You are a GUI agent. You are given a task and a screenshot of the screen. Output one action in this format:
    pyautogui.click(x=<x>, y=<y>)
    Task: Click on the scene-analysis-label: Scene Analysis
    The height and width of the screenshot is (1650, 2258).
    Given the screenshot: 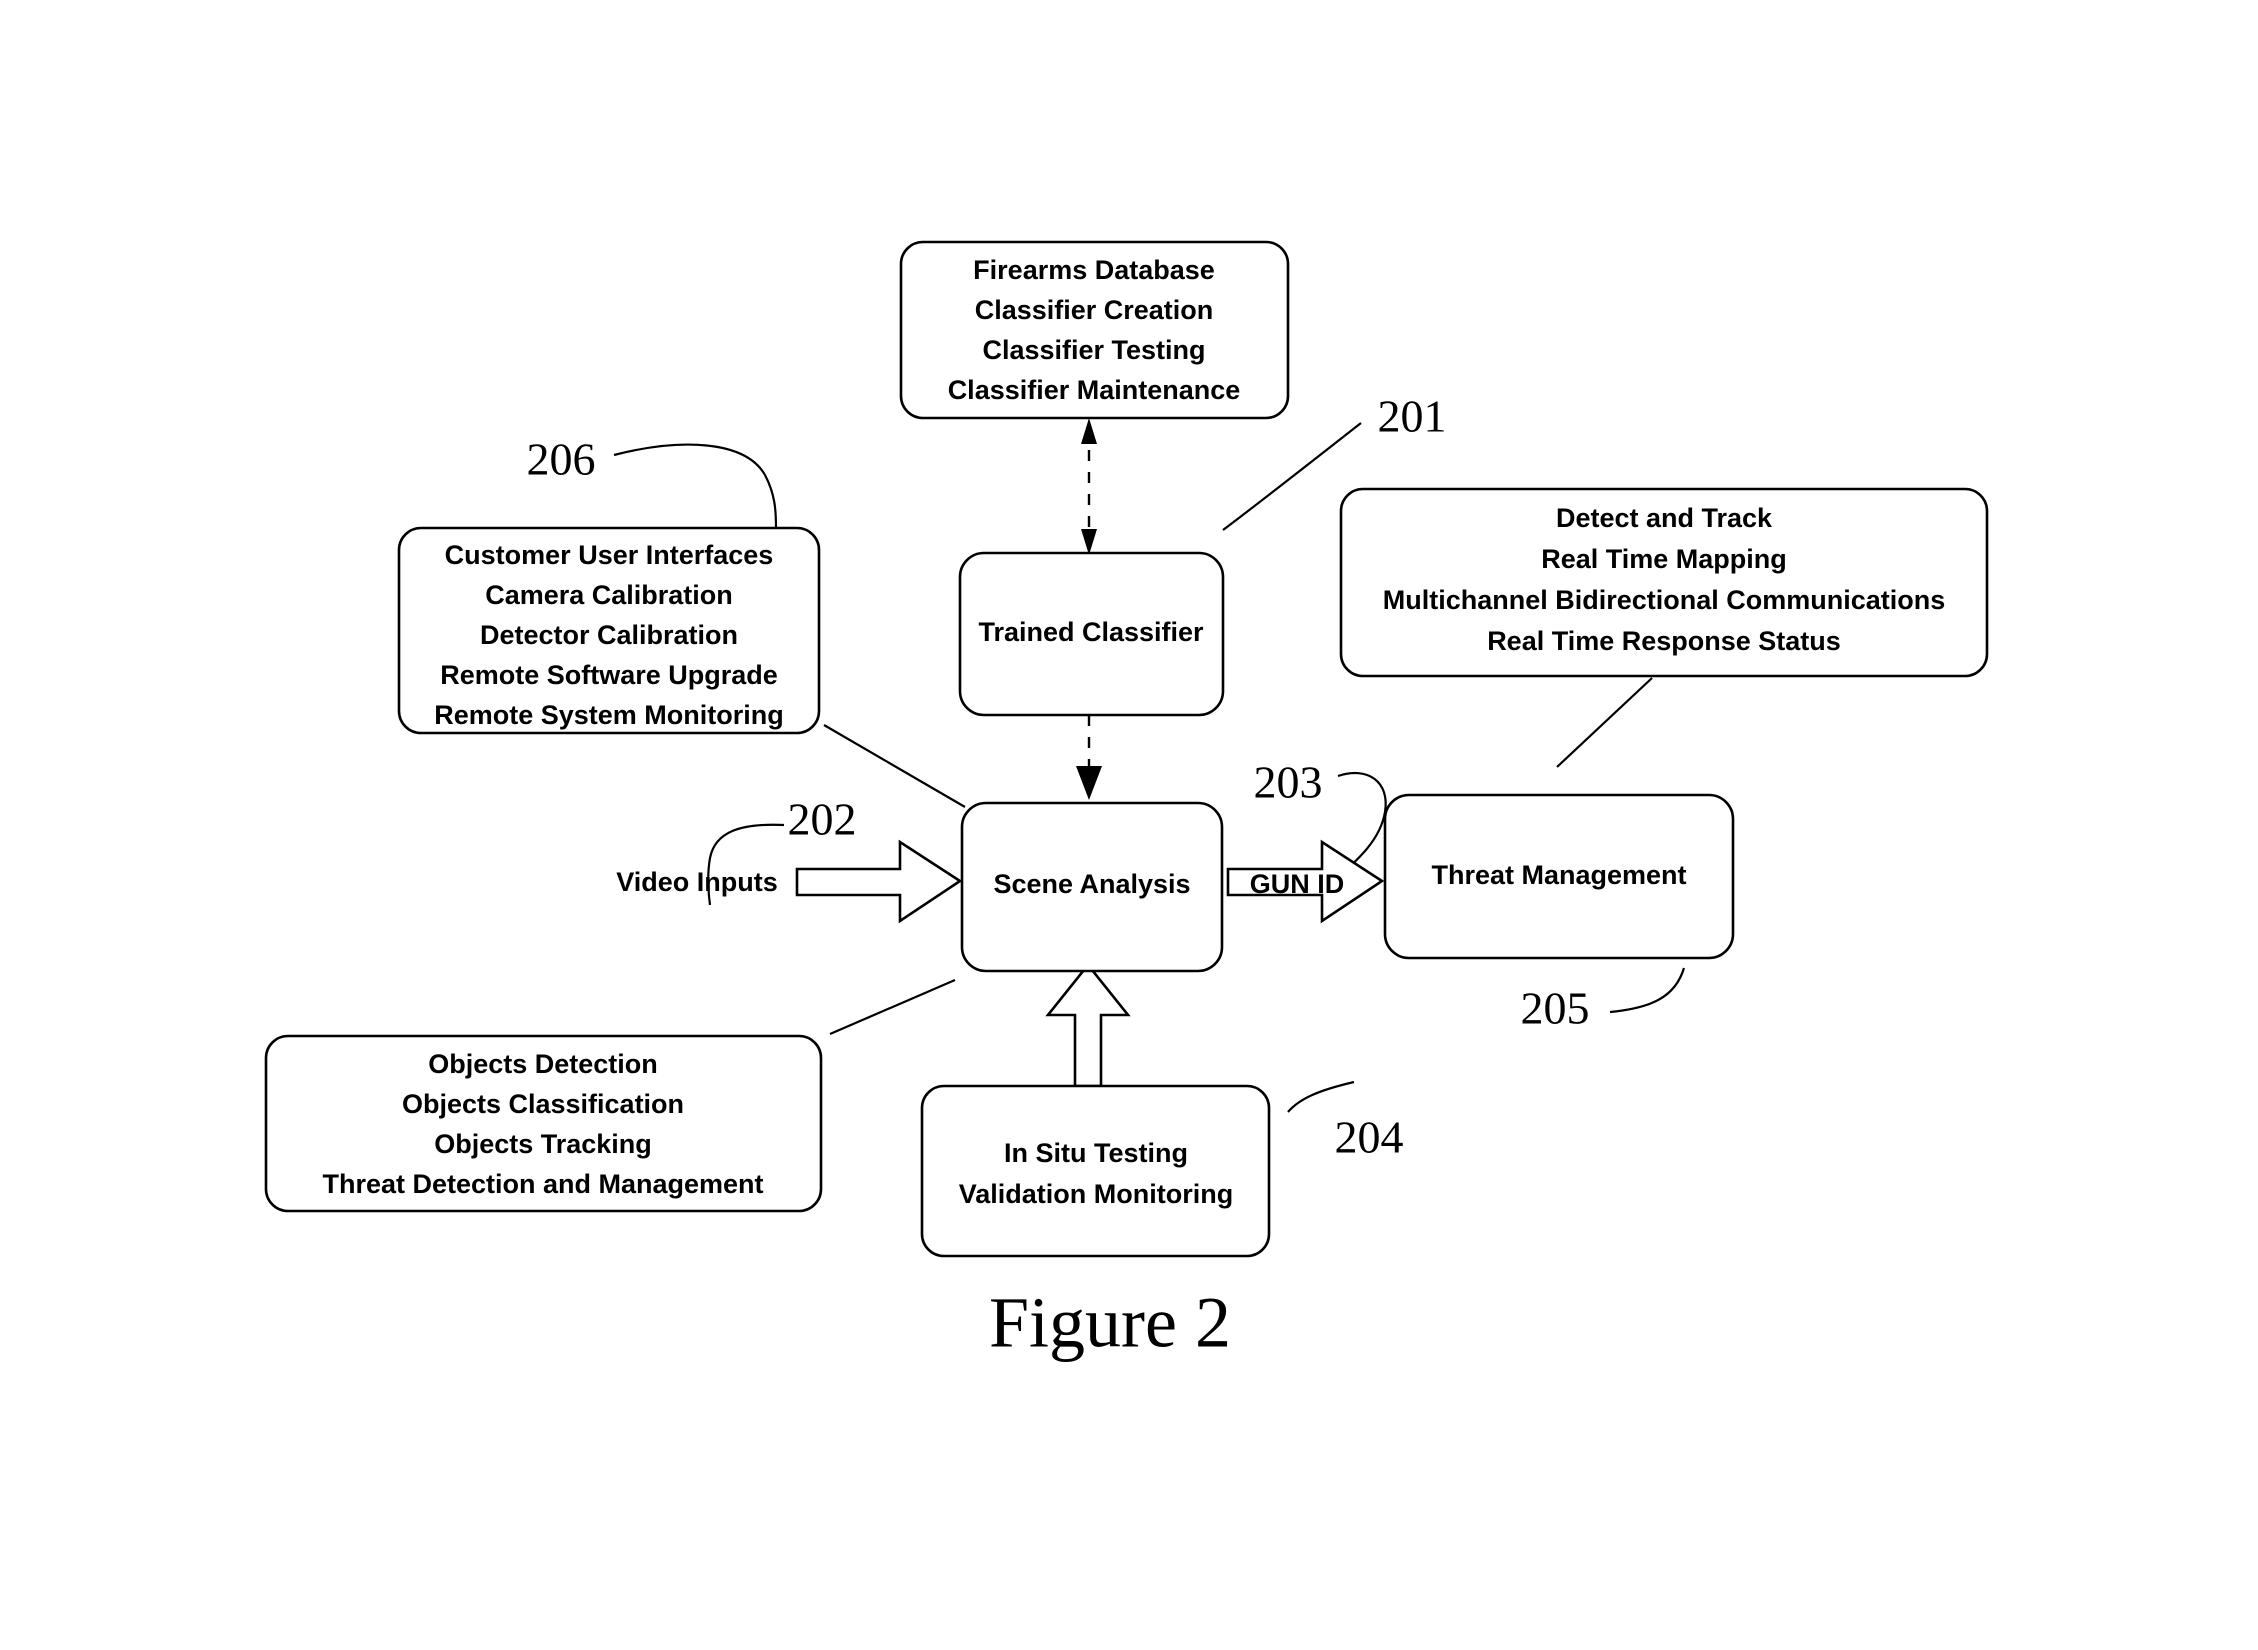 What is the action you would take?
    pyautogui.click(x=1091, y=884)
    